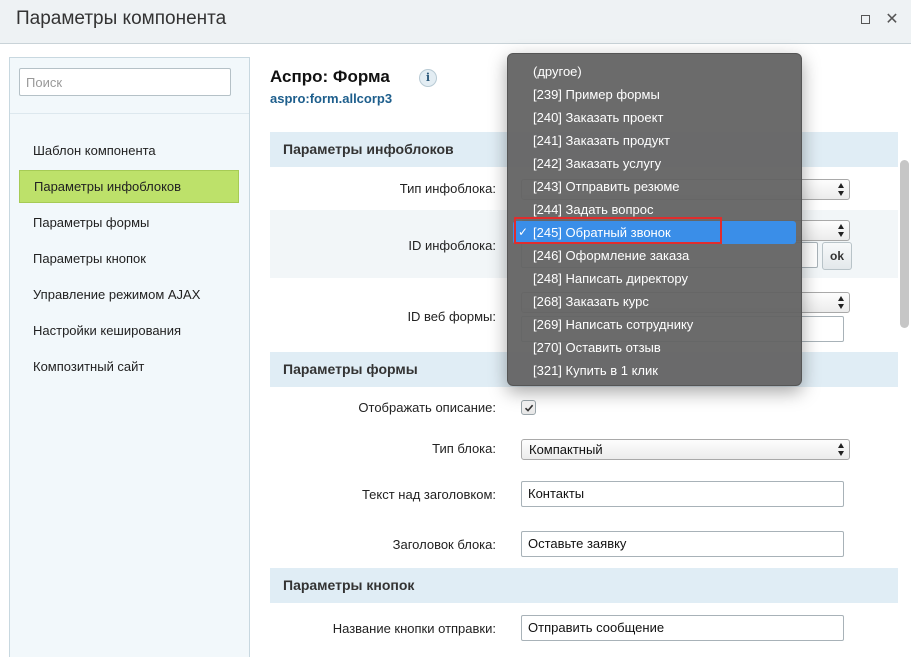 The image size is (911, 657). What do you see at coordinates (654, 301) in the screenshot?
I see `dropdown-option: [268] Заказать курс` at bounding box center [654, 301].